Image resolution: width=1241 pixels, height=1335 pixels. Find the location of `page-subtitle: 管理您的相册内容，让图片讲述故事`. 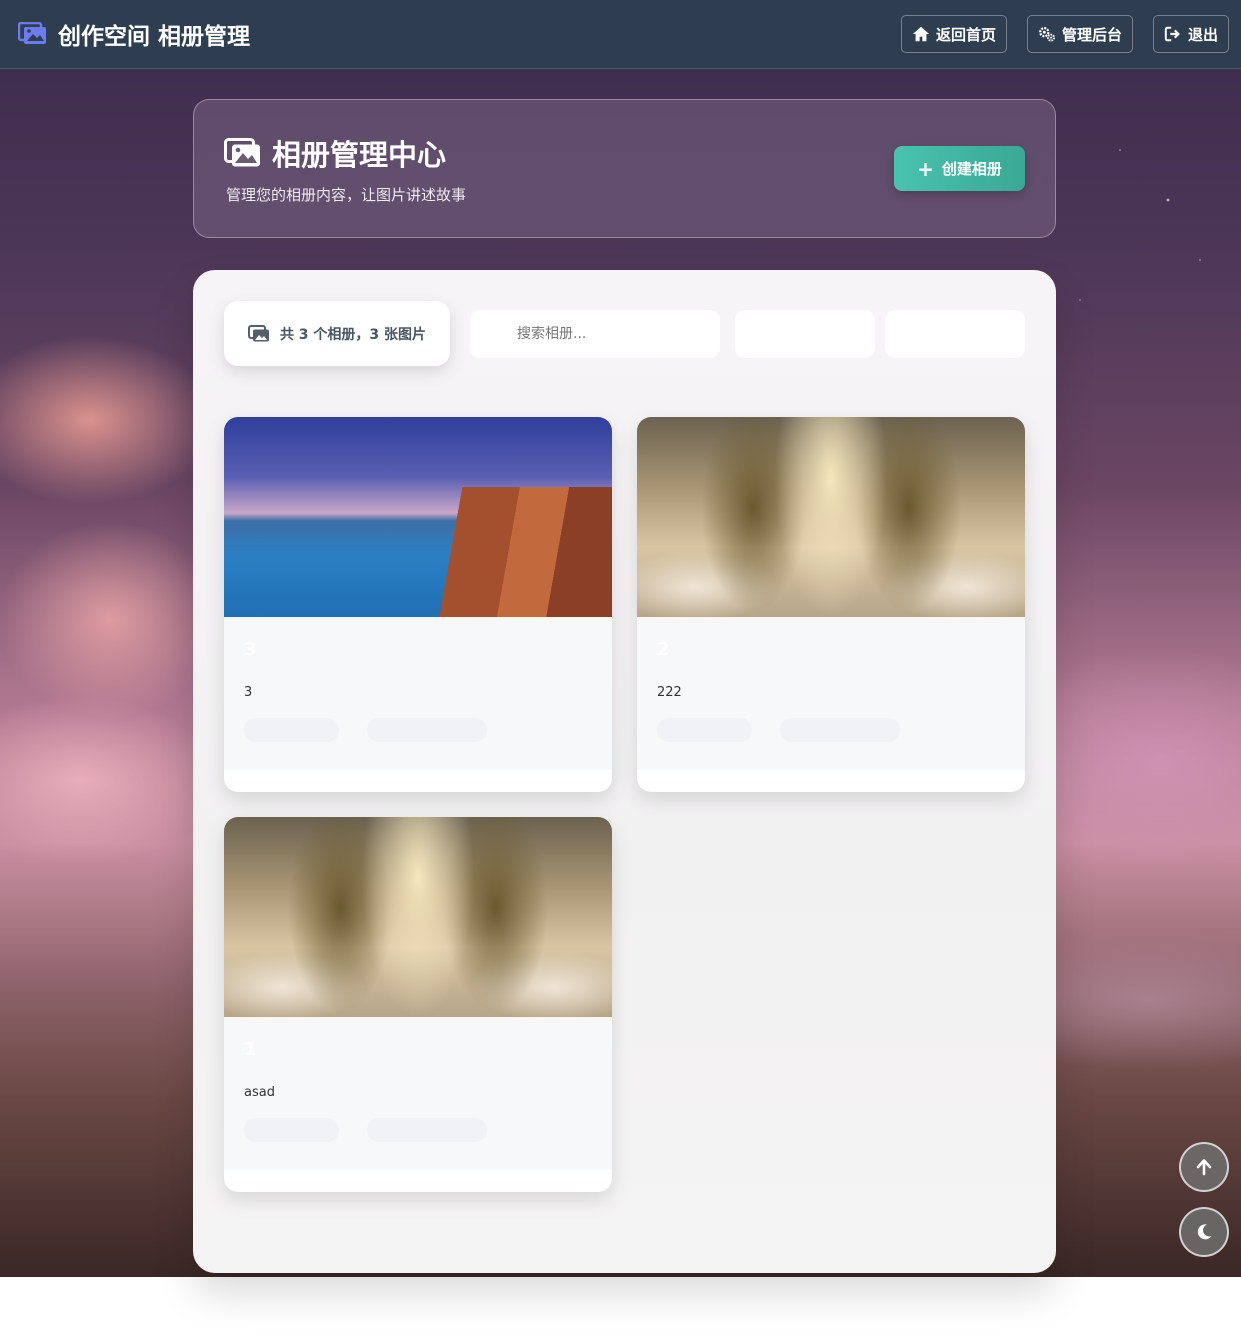

page-subtitle: 管理您的相册内容，让图片讲述故事 is located at coordinates (346, 195).